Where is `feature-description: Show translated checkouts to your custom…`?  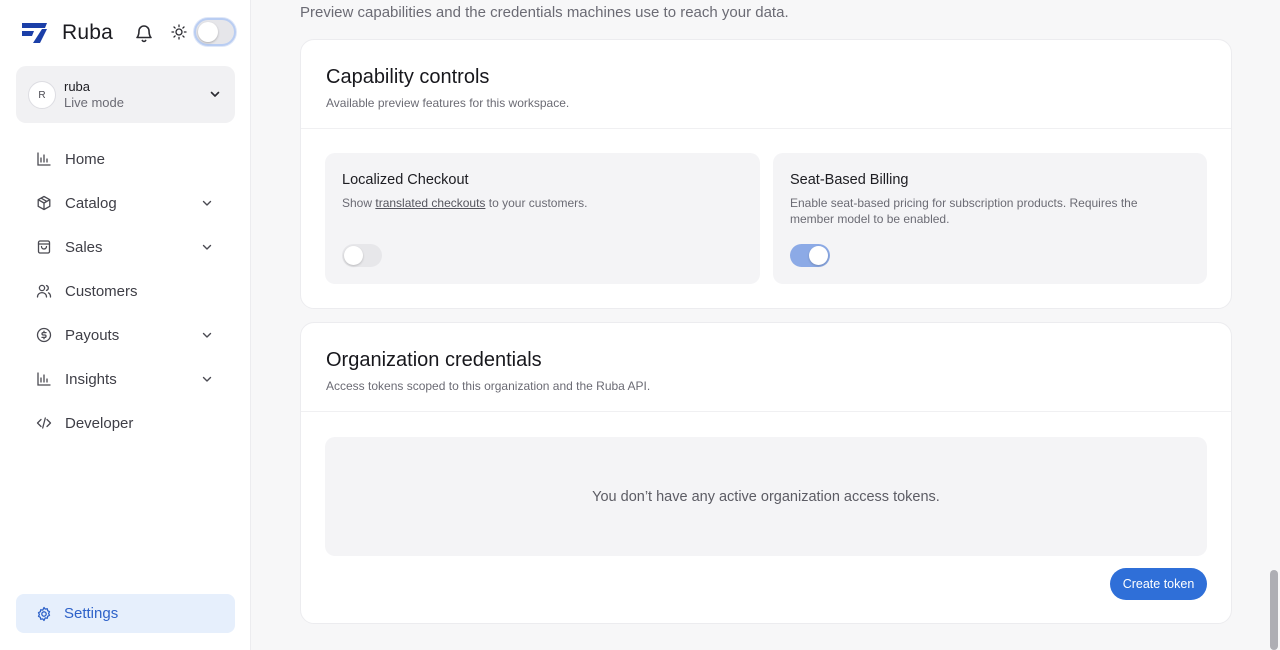
feature-description: Show translated checkouts to your custom… is located at coordinates (539, 203).